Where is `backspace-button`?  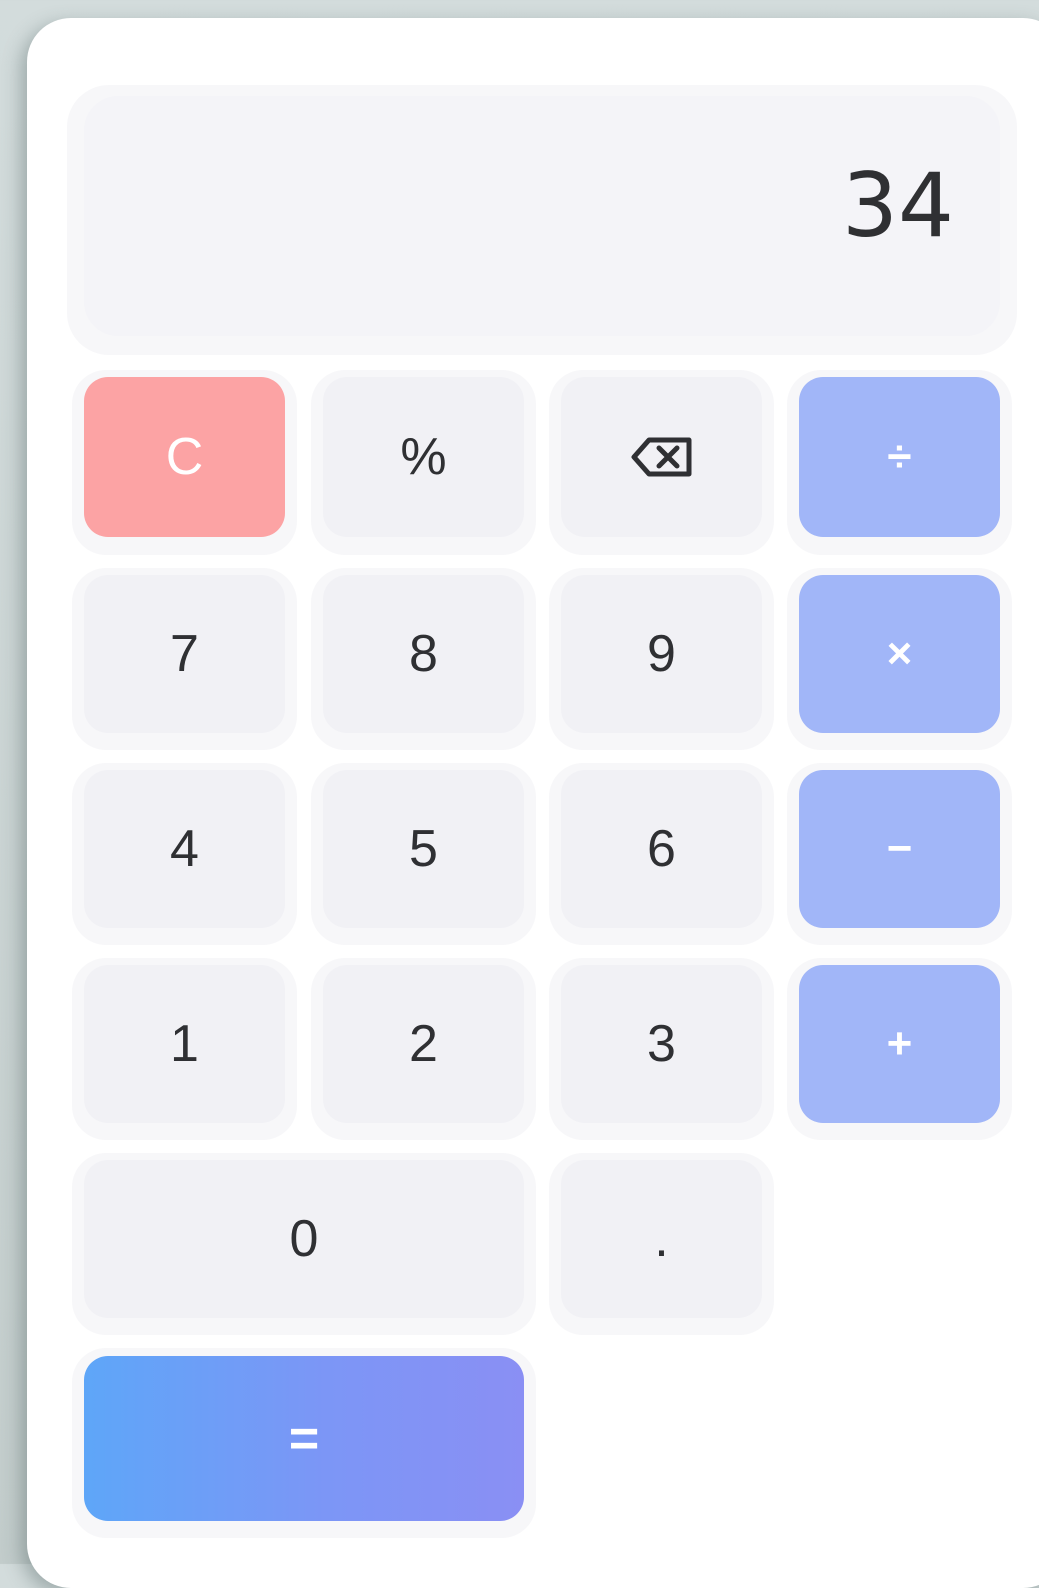 backspace-button is located at coordinates (661, 457).